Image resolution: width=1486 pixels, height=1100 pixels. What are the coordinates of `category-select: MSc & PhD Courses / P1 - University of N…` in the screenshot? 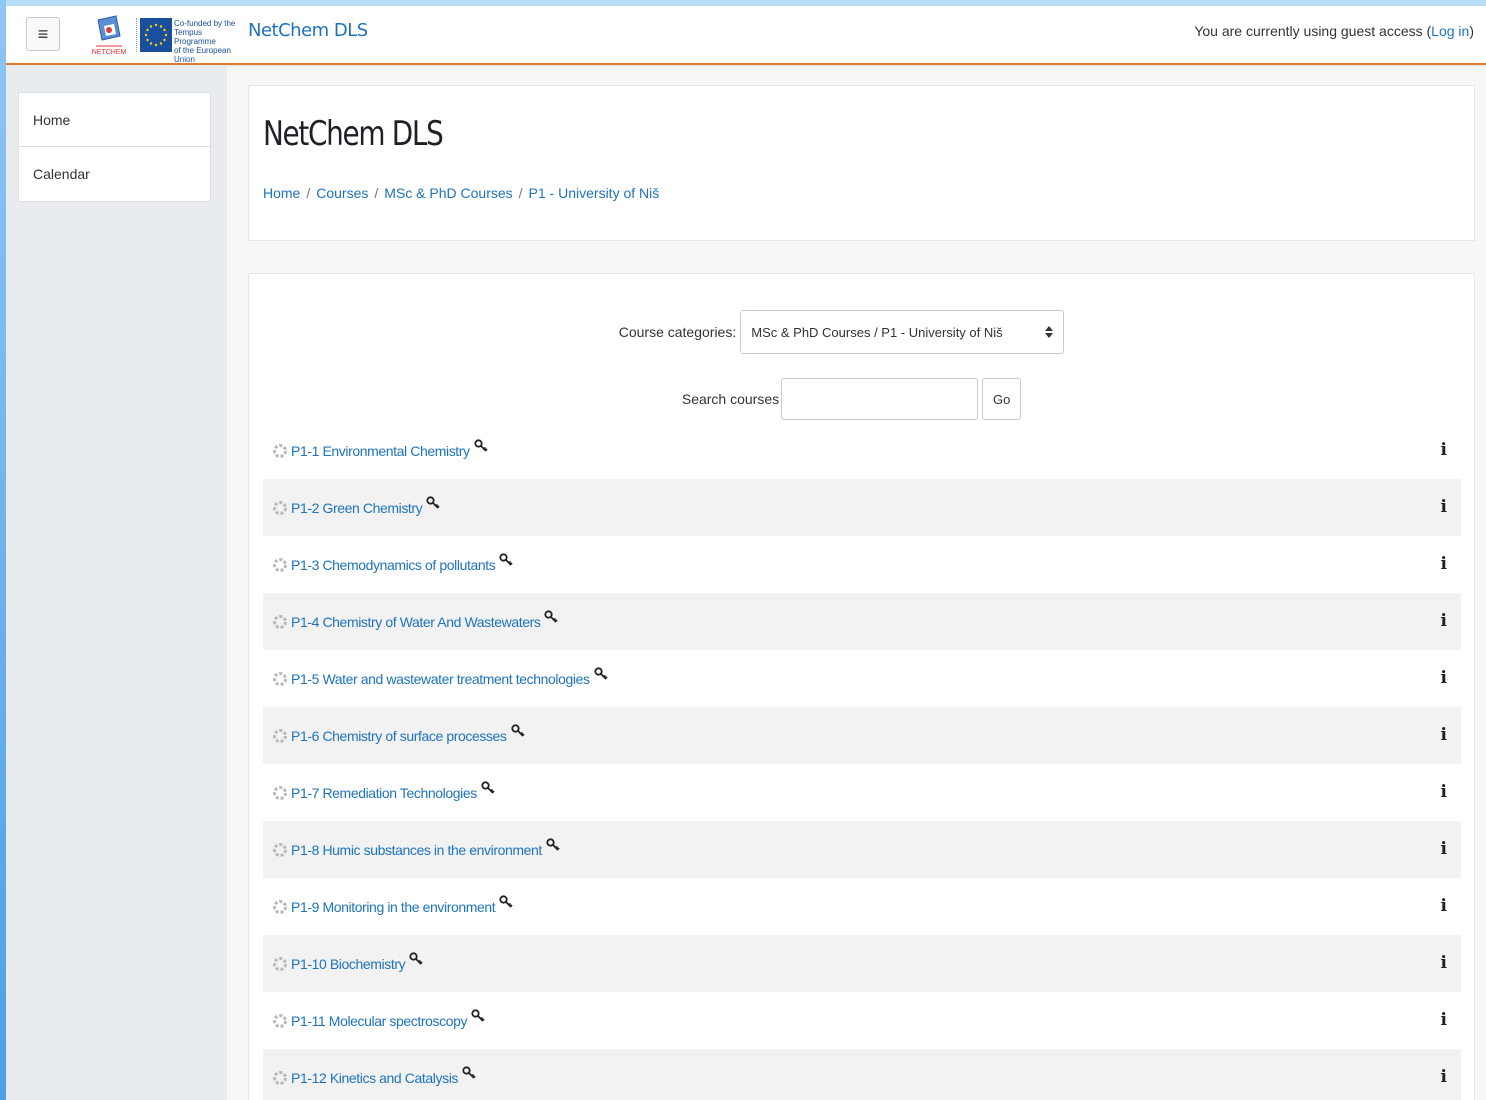 It's located at (902, 332).